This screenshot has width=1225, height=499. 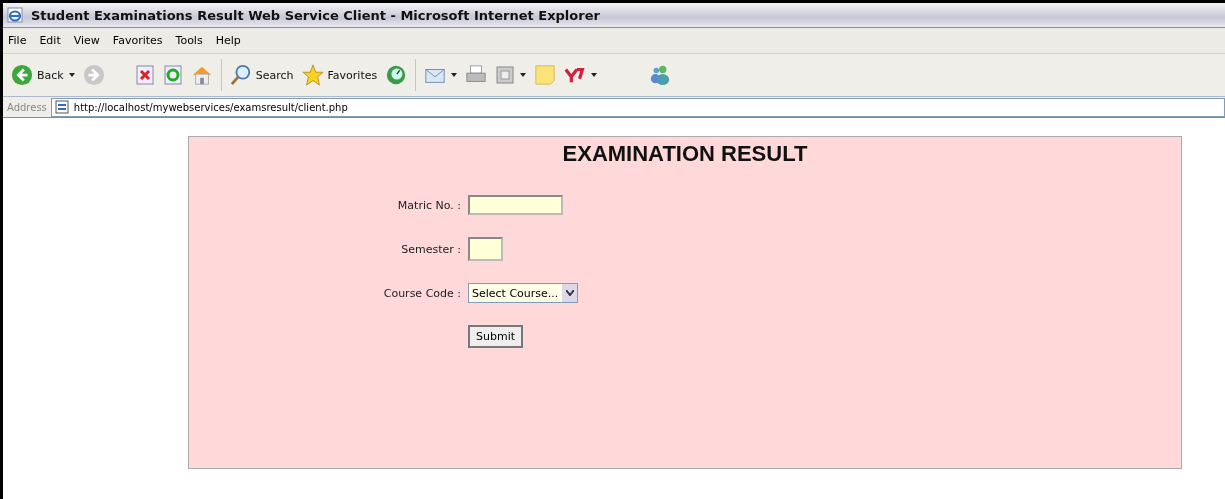 I want to click on home-icon, so click(x=201, y=75).